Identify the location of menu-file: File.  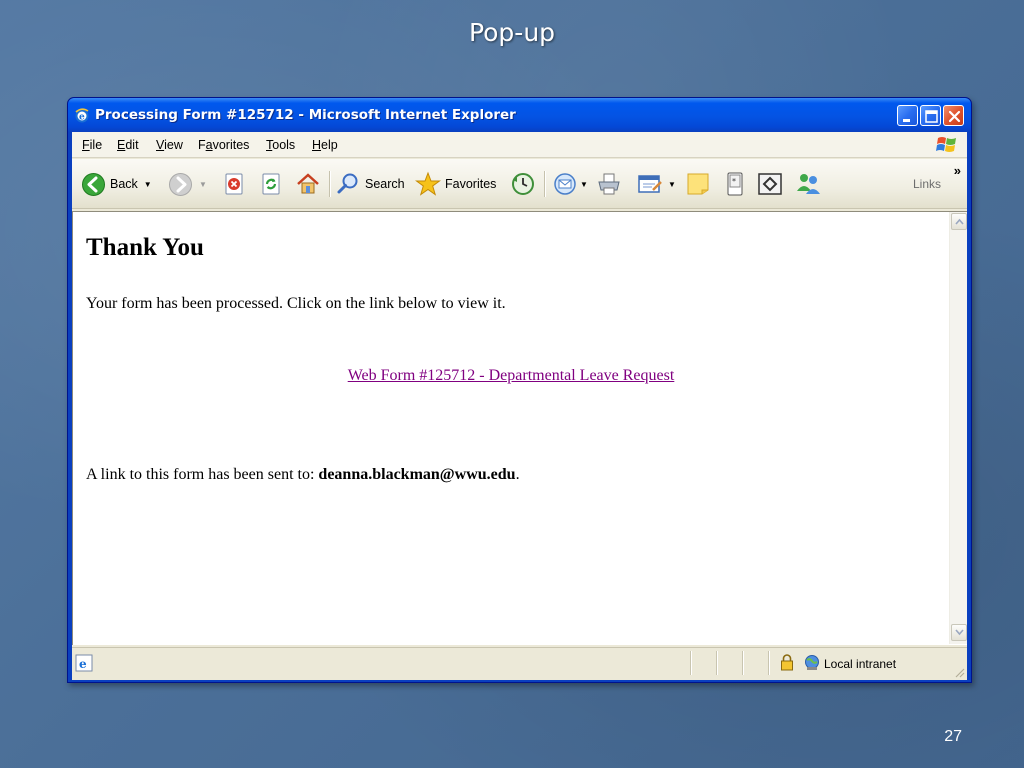
(92, 145).